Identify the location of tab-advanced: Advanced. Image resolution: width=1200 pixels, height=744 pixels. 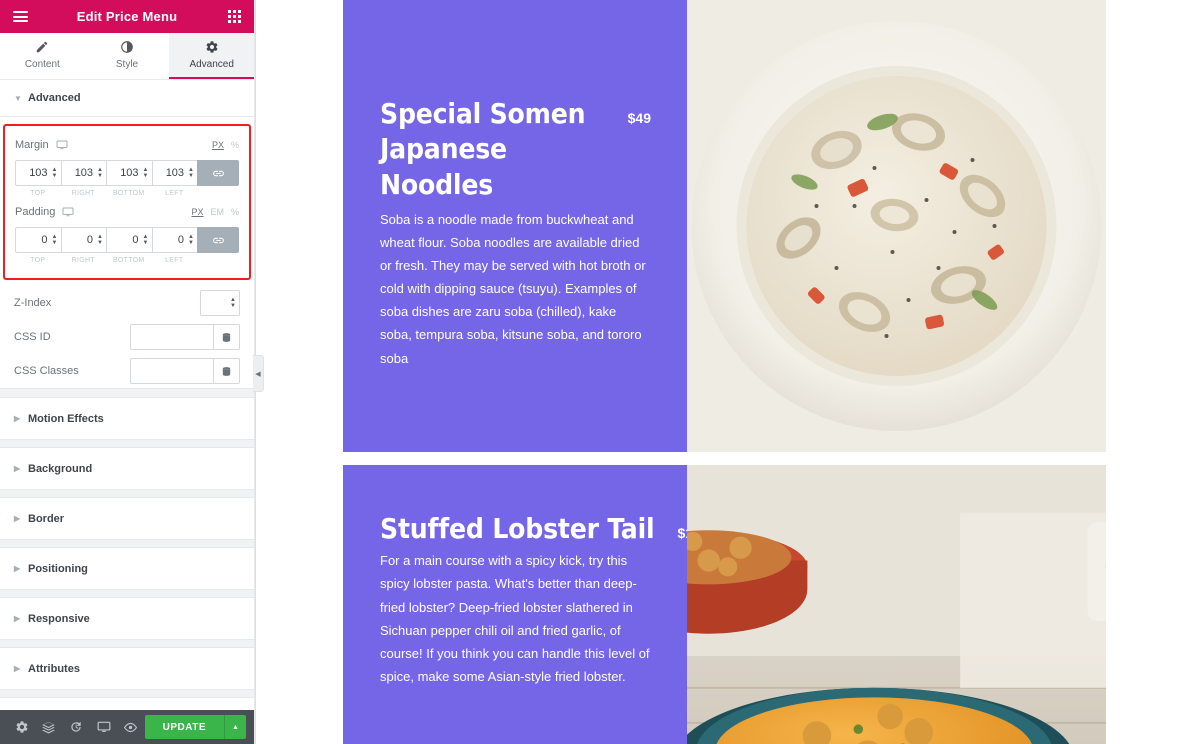
(212, 56).